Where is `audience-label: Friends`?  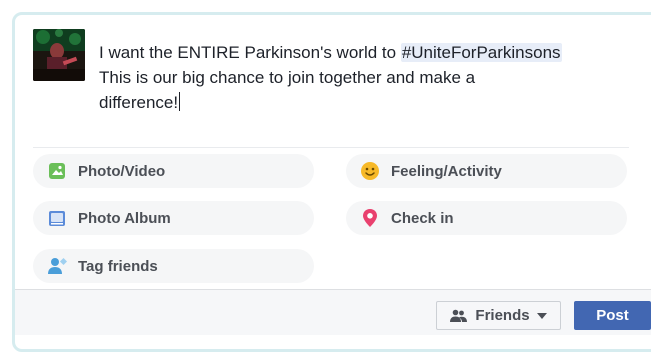
audience-label: Friends is located at coordinates (502, 315).